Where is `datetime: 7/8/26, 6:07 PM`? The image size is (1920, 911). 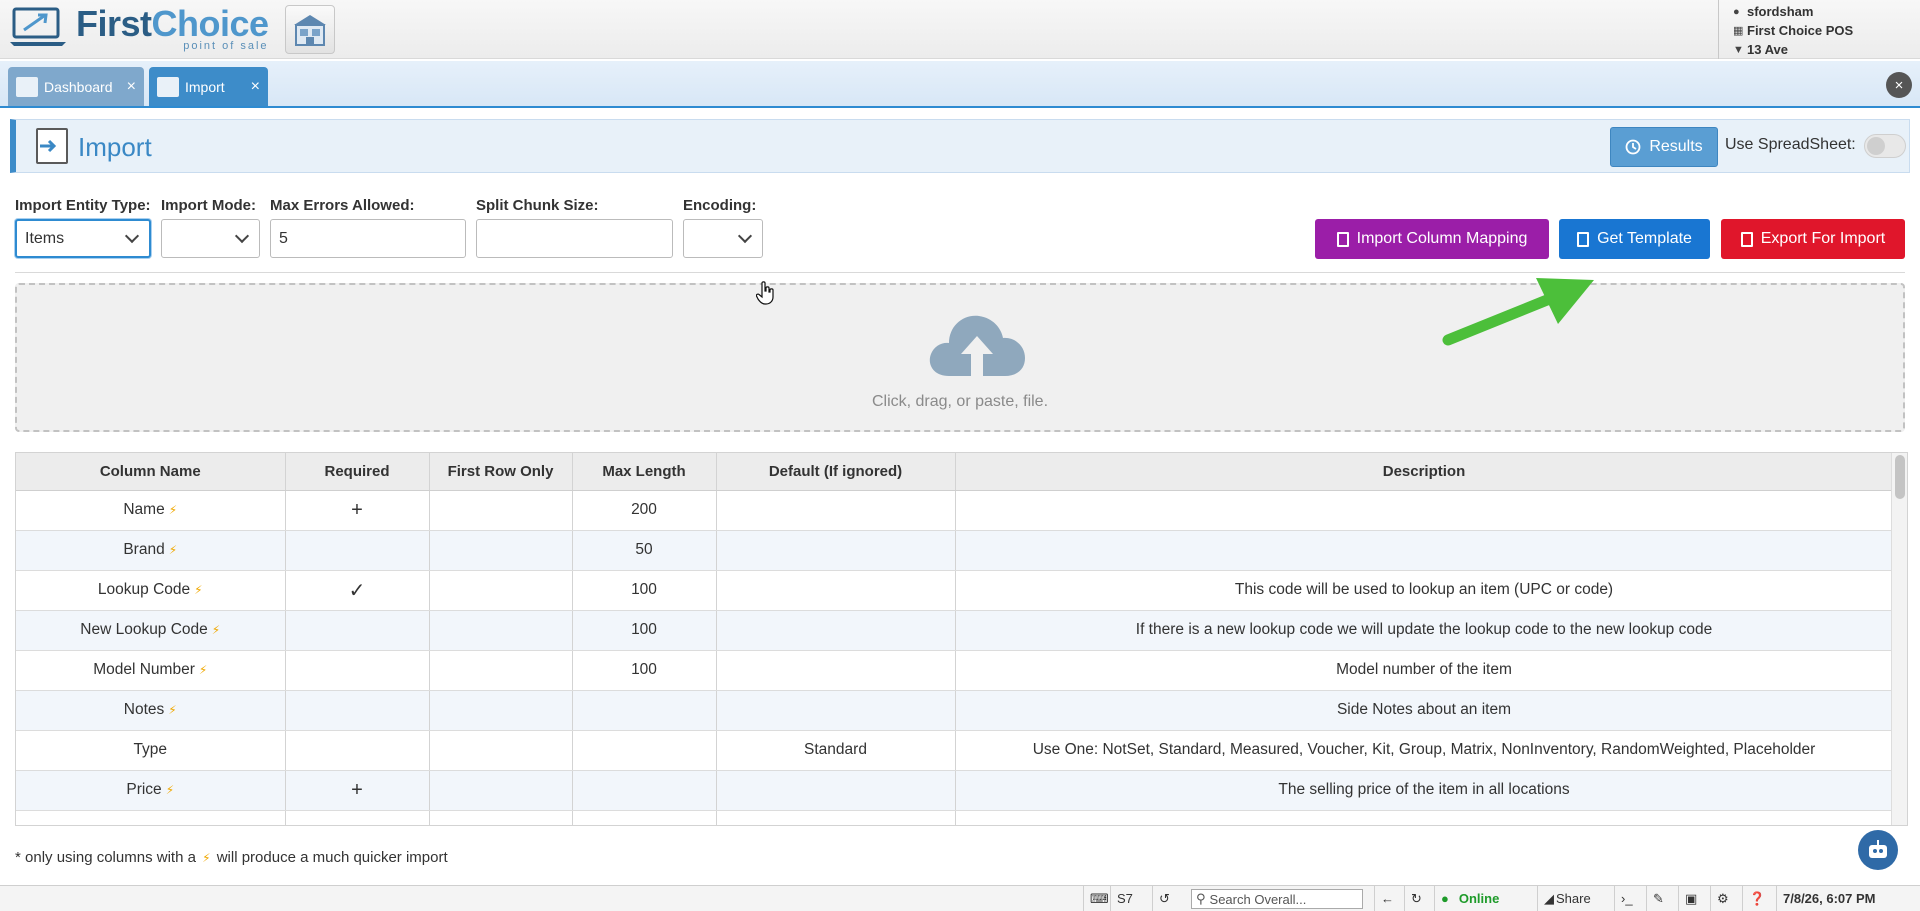 datetime: 7/8/26, 6:07 PM is located at coordinates (1829, 898).